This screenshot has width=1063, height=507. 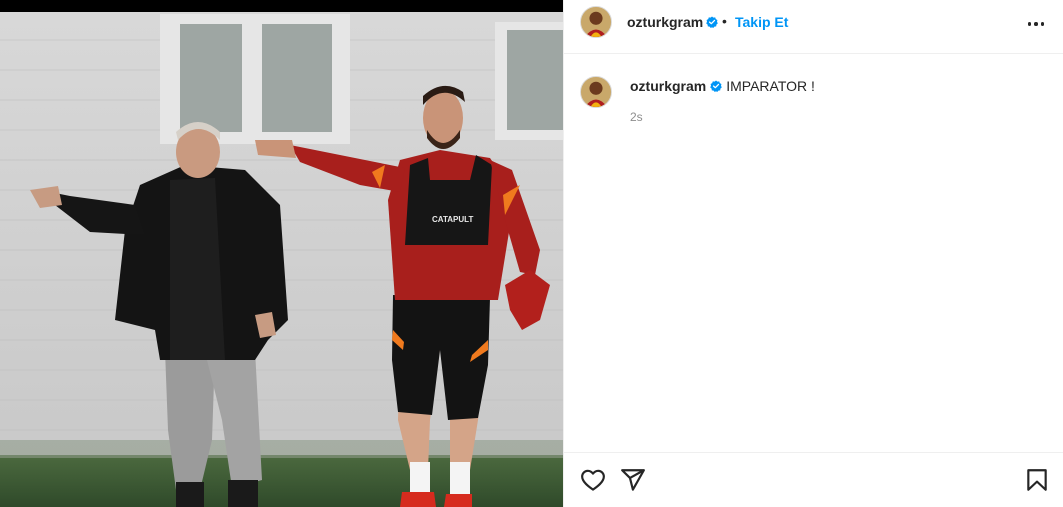 I want to click on bookmark-icon, so click(x=1037, y=480).